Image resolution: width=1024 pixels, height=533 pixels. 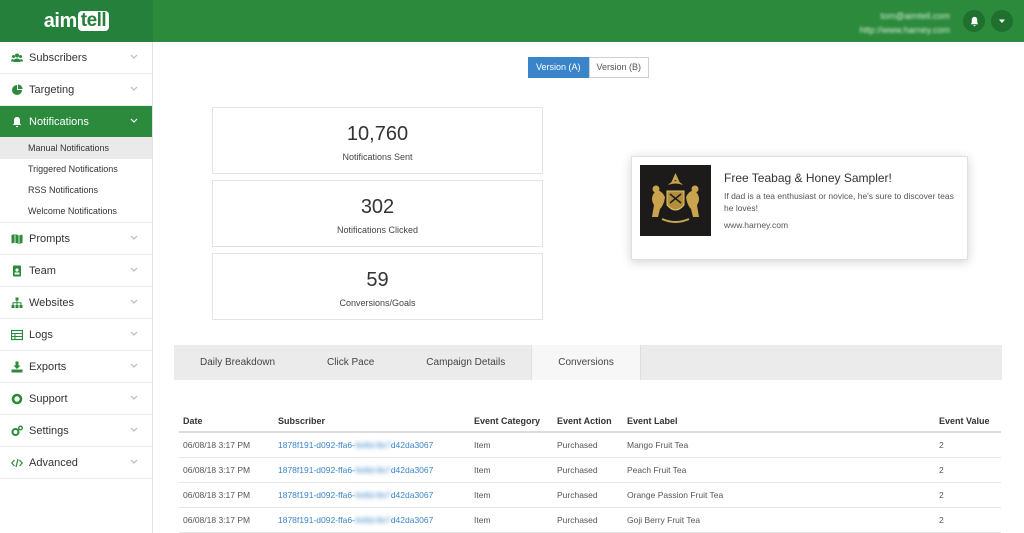 I want to click on sitemap-icon, so click(x=17, y=303).